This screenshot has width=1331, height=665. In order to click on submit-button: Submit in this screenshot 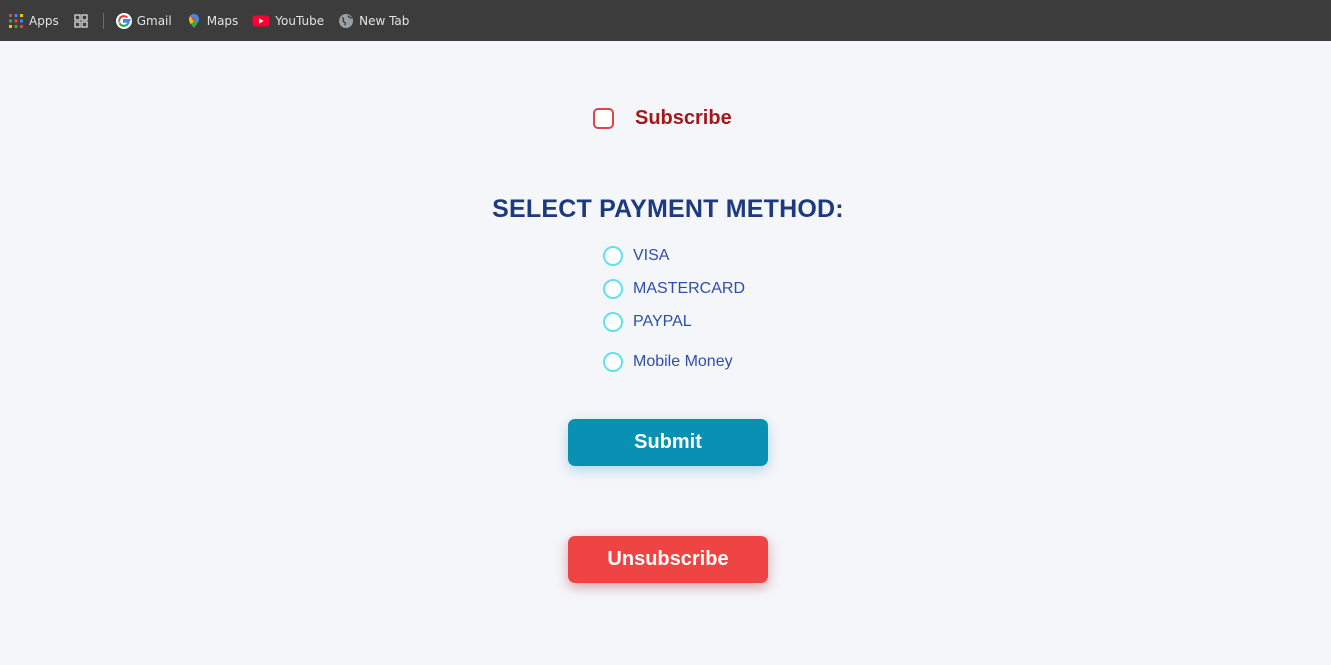, I will do `click(668, 442)`.